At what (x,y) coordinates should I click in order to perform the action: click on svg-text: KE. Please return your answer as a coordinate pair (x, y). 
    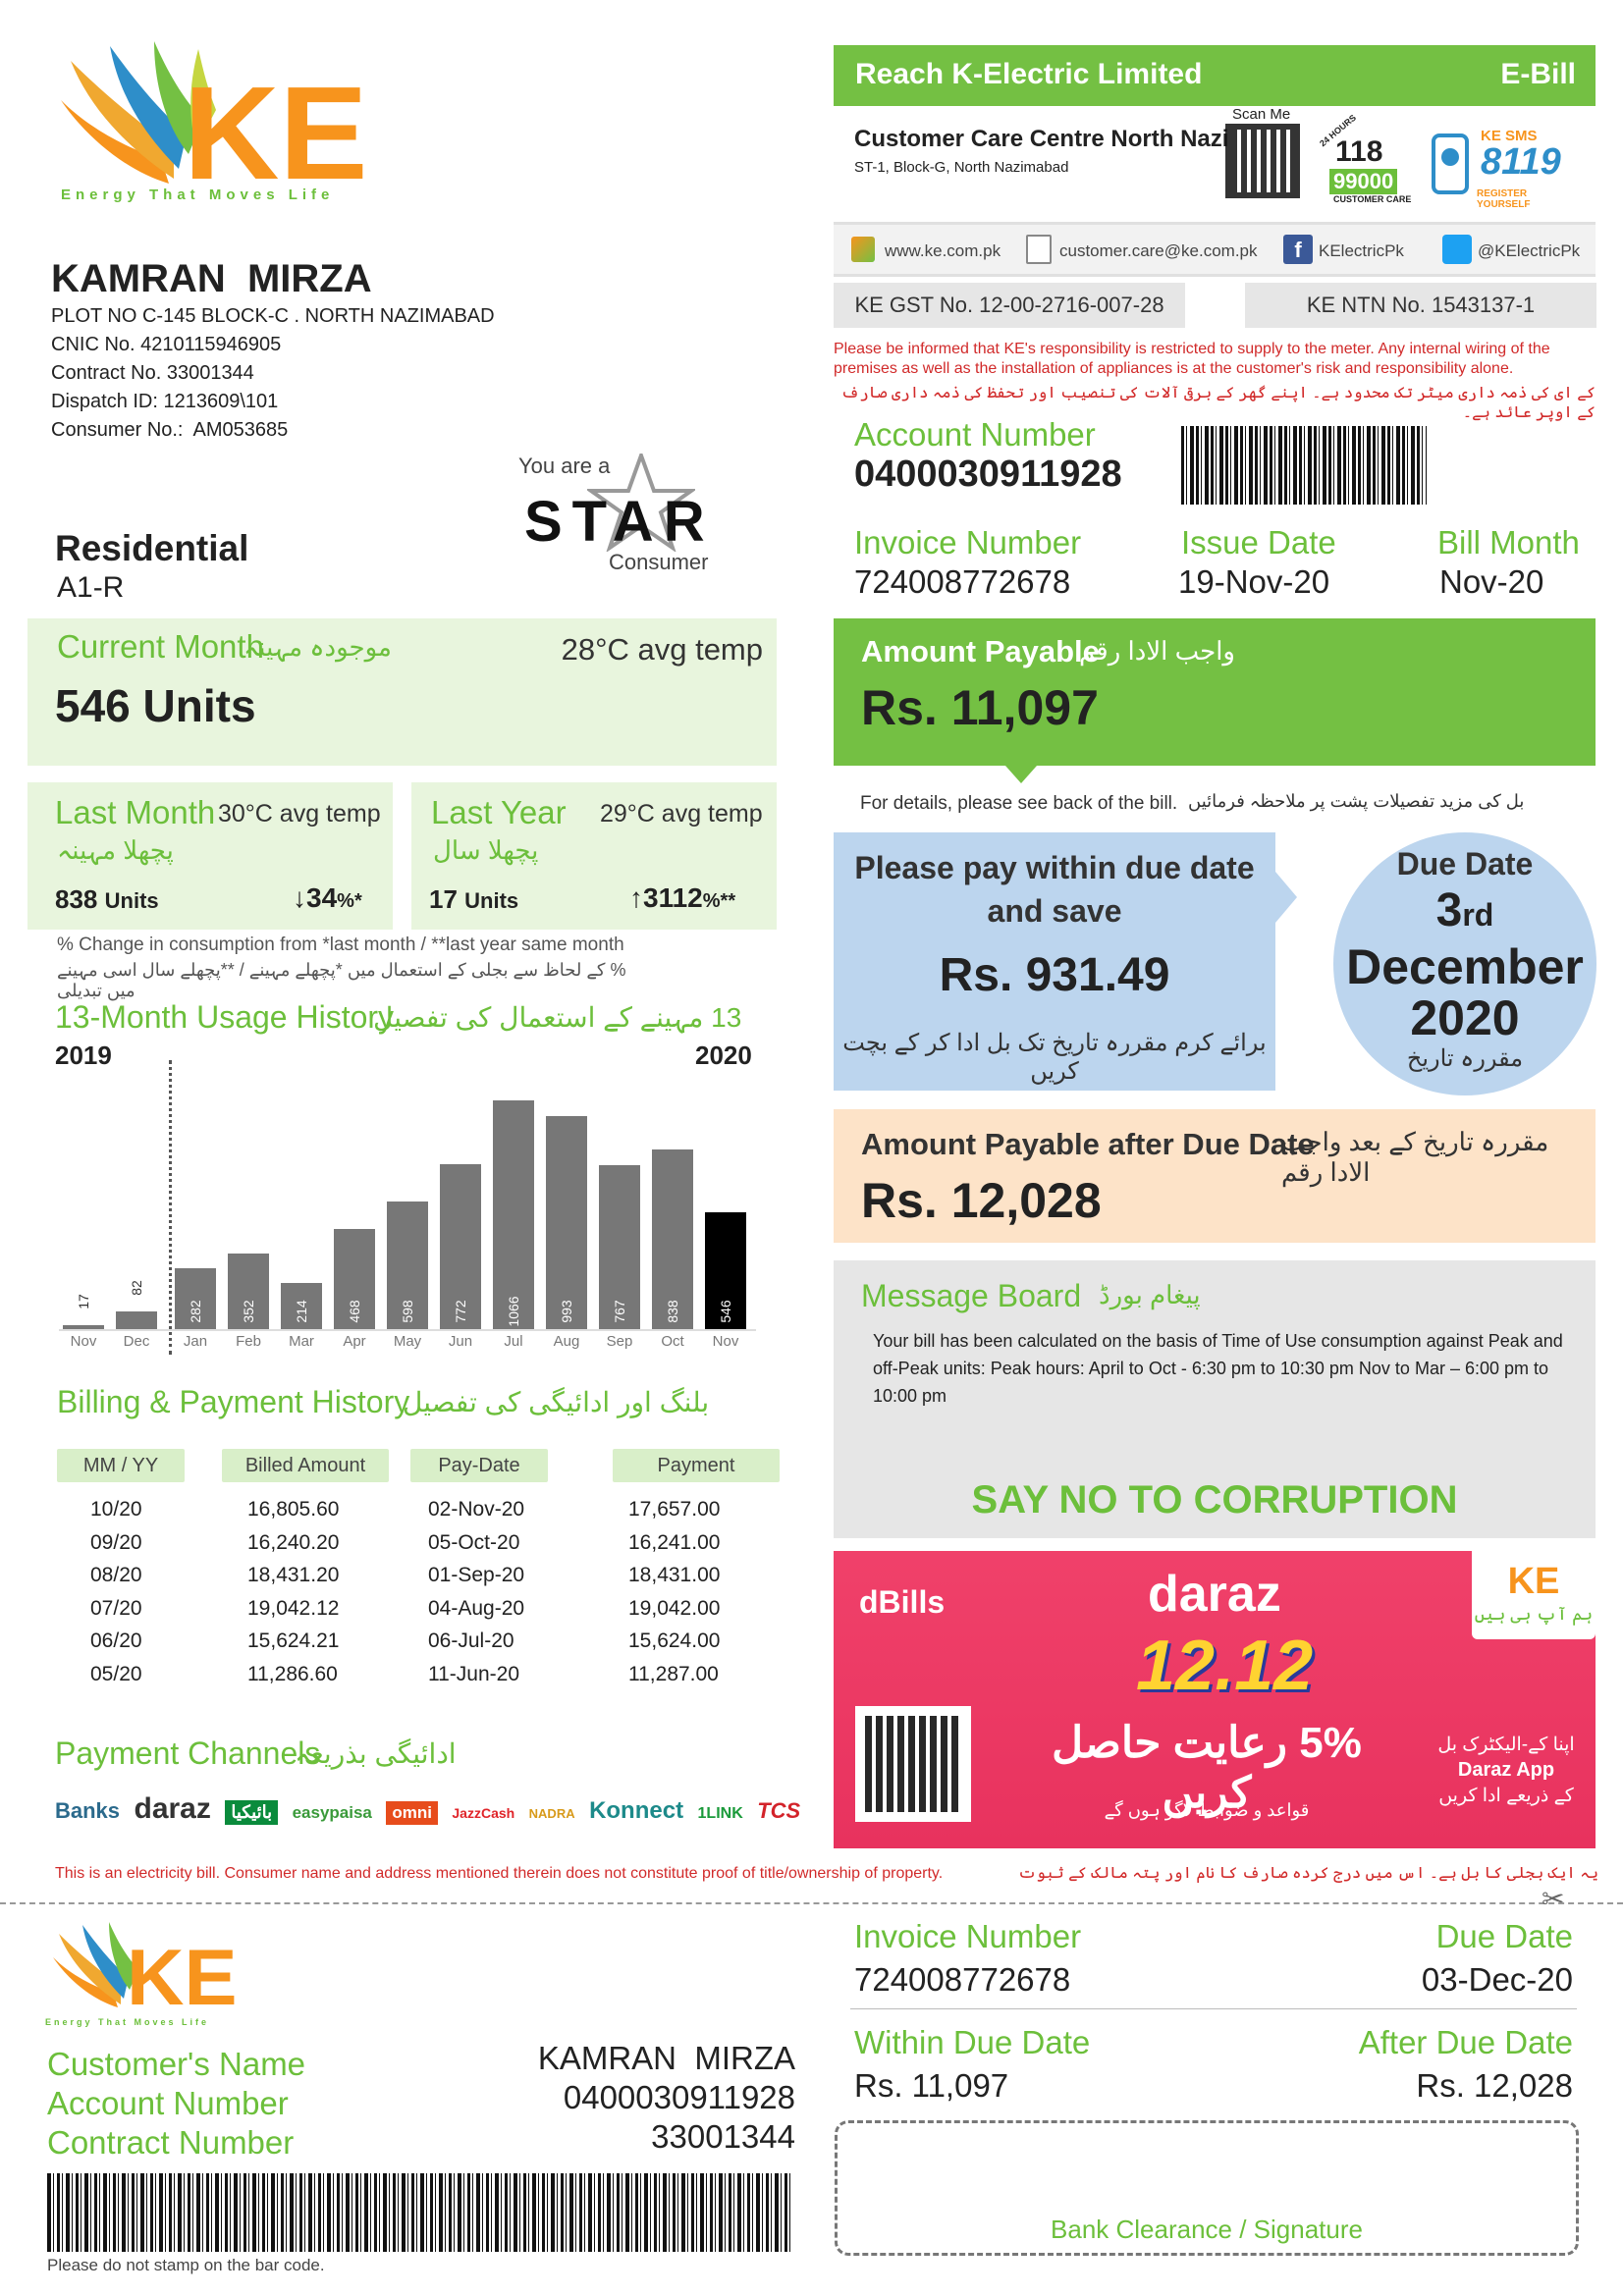
    Looking at the image, I should click on (276, 124).